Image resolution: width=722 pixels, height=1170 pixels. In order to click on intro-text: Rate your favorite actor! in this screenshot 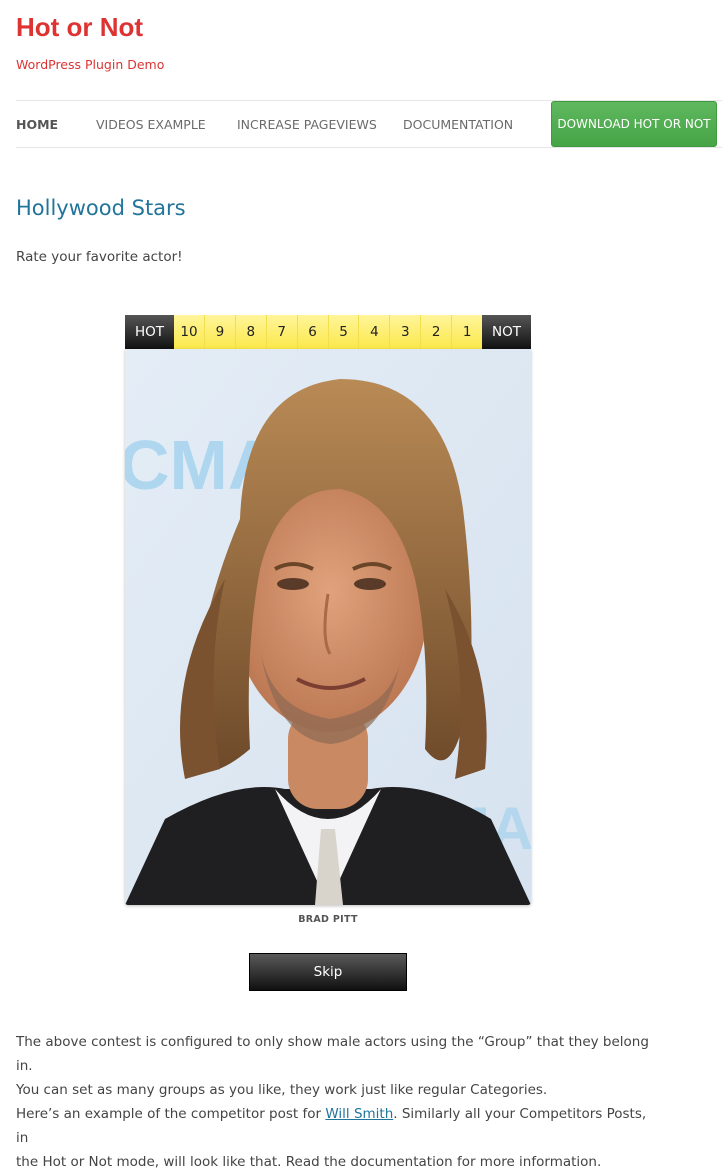, I will do `click(99, 257)`.